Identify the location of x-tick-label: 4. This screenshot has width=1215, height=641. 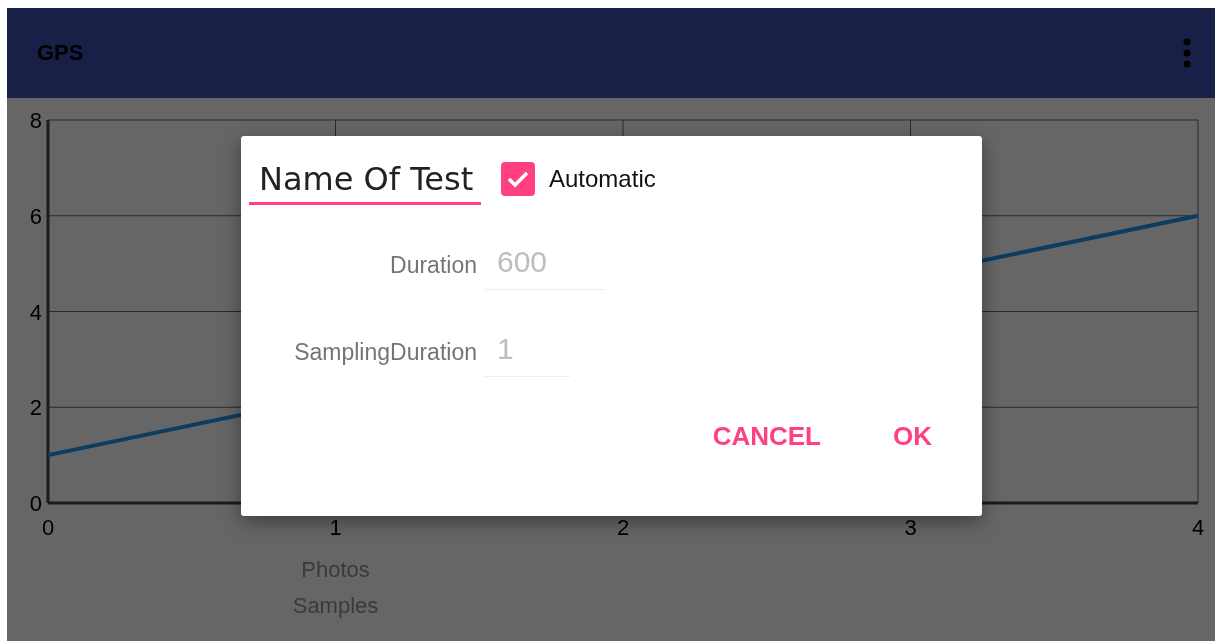
(1198, 527).